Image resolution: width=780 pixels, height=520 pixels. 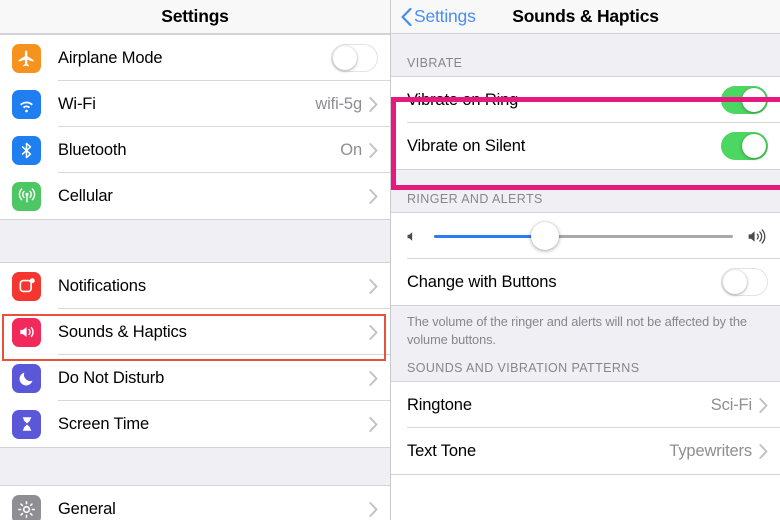 I want to click on vibrate-on-silent-toggle, so click(x=744, y=146).